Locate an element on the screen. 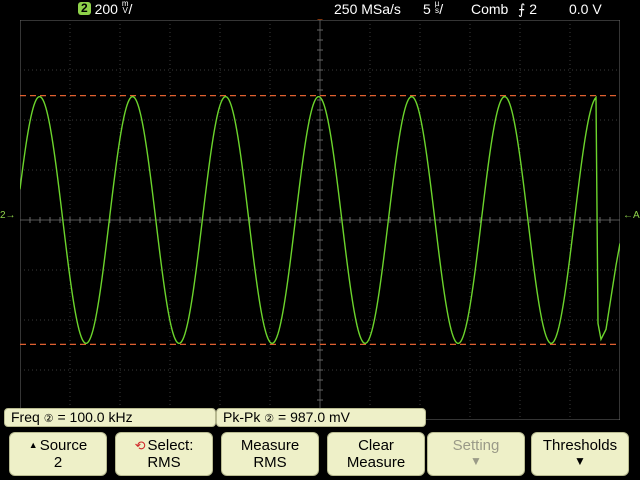  channel-2-badge: 2 is located at coordinates (84, 8).